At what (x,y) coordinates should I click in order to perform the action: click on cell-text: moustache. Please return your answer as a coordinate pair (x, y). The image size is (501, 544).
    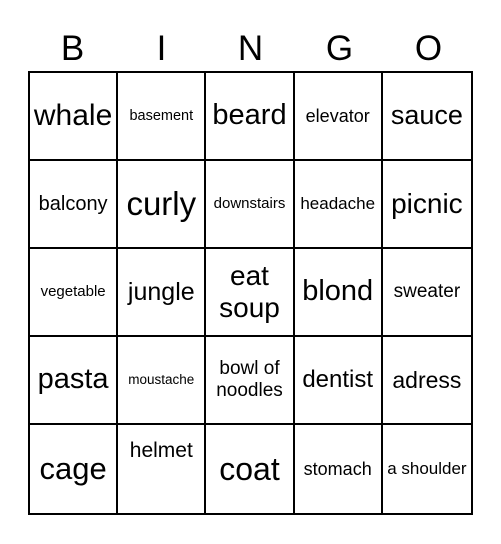
    Looking at the image, I should click on (161, 380).